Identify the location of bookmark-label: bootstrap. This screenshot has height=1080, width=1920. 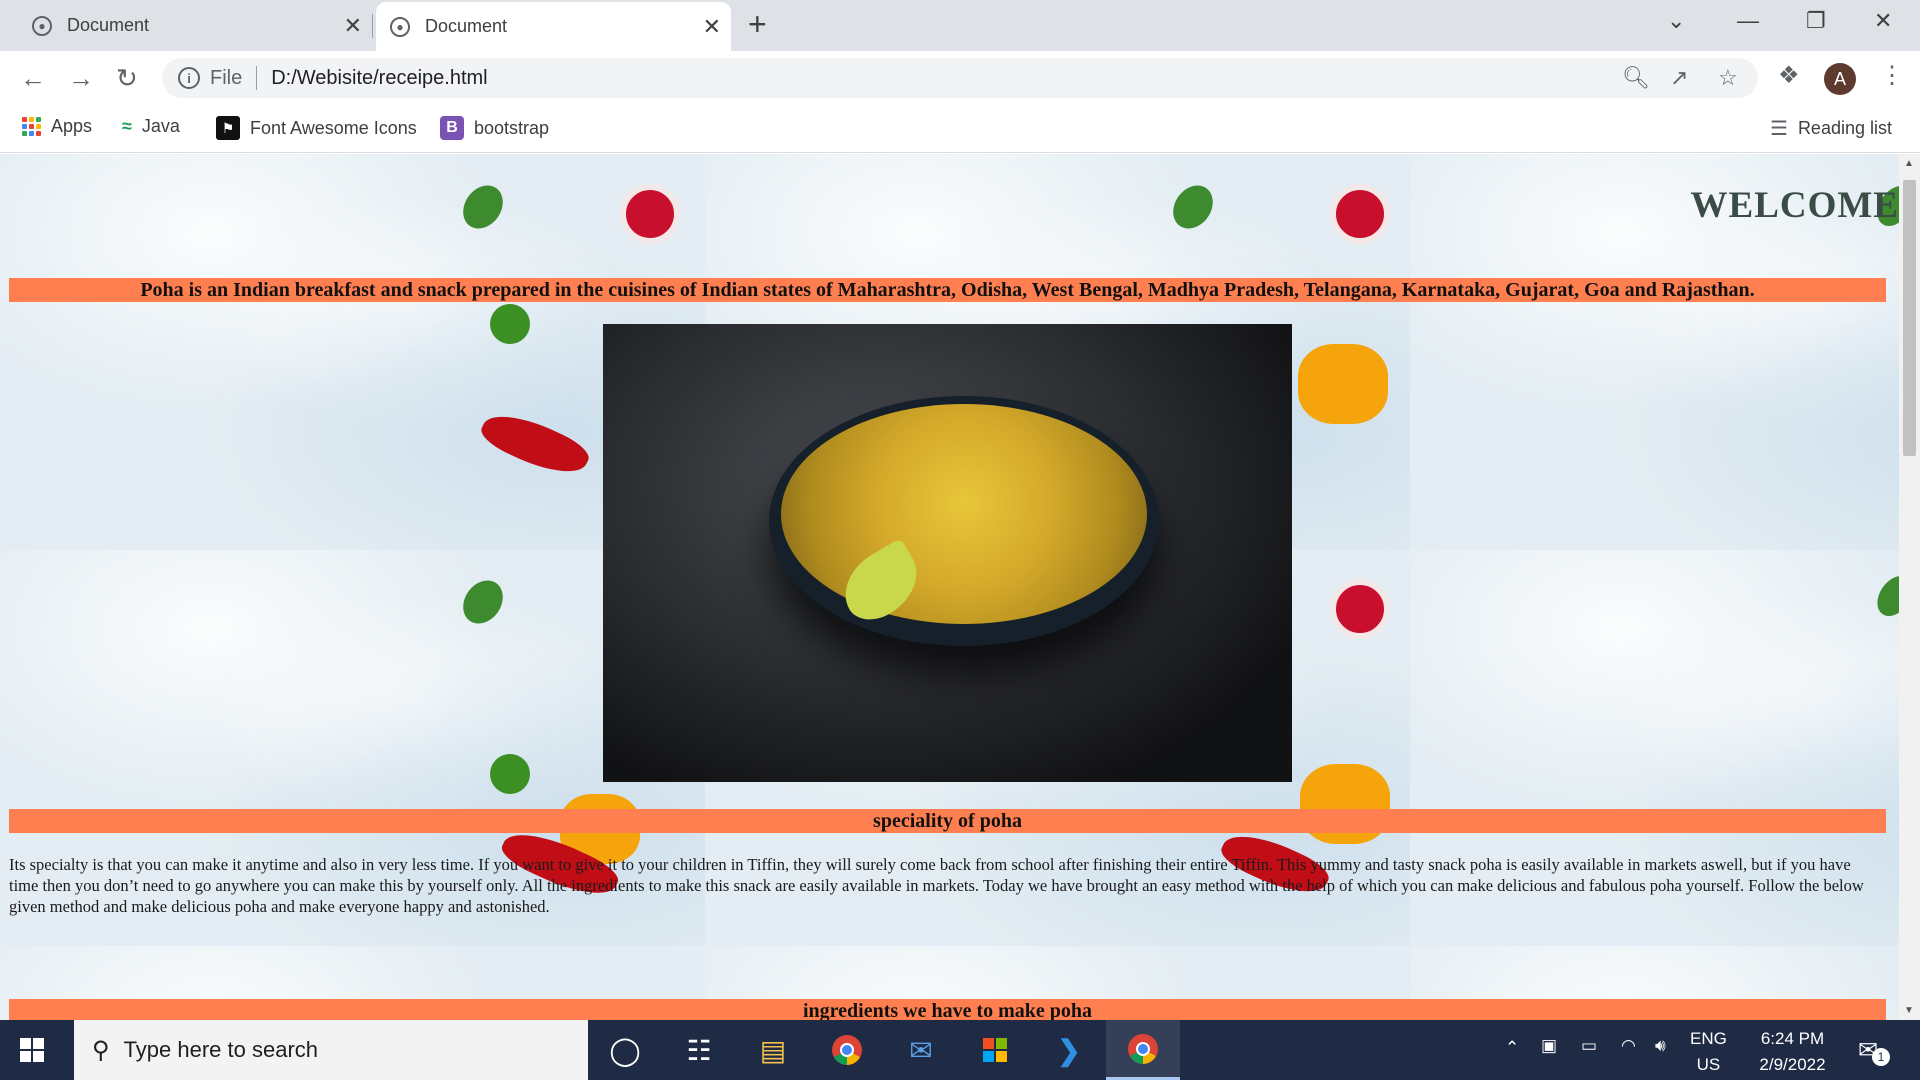
(512, 127).